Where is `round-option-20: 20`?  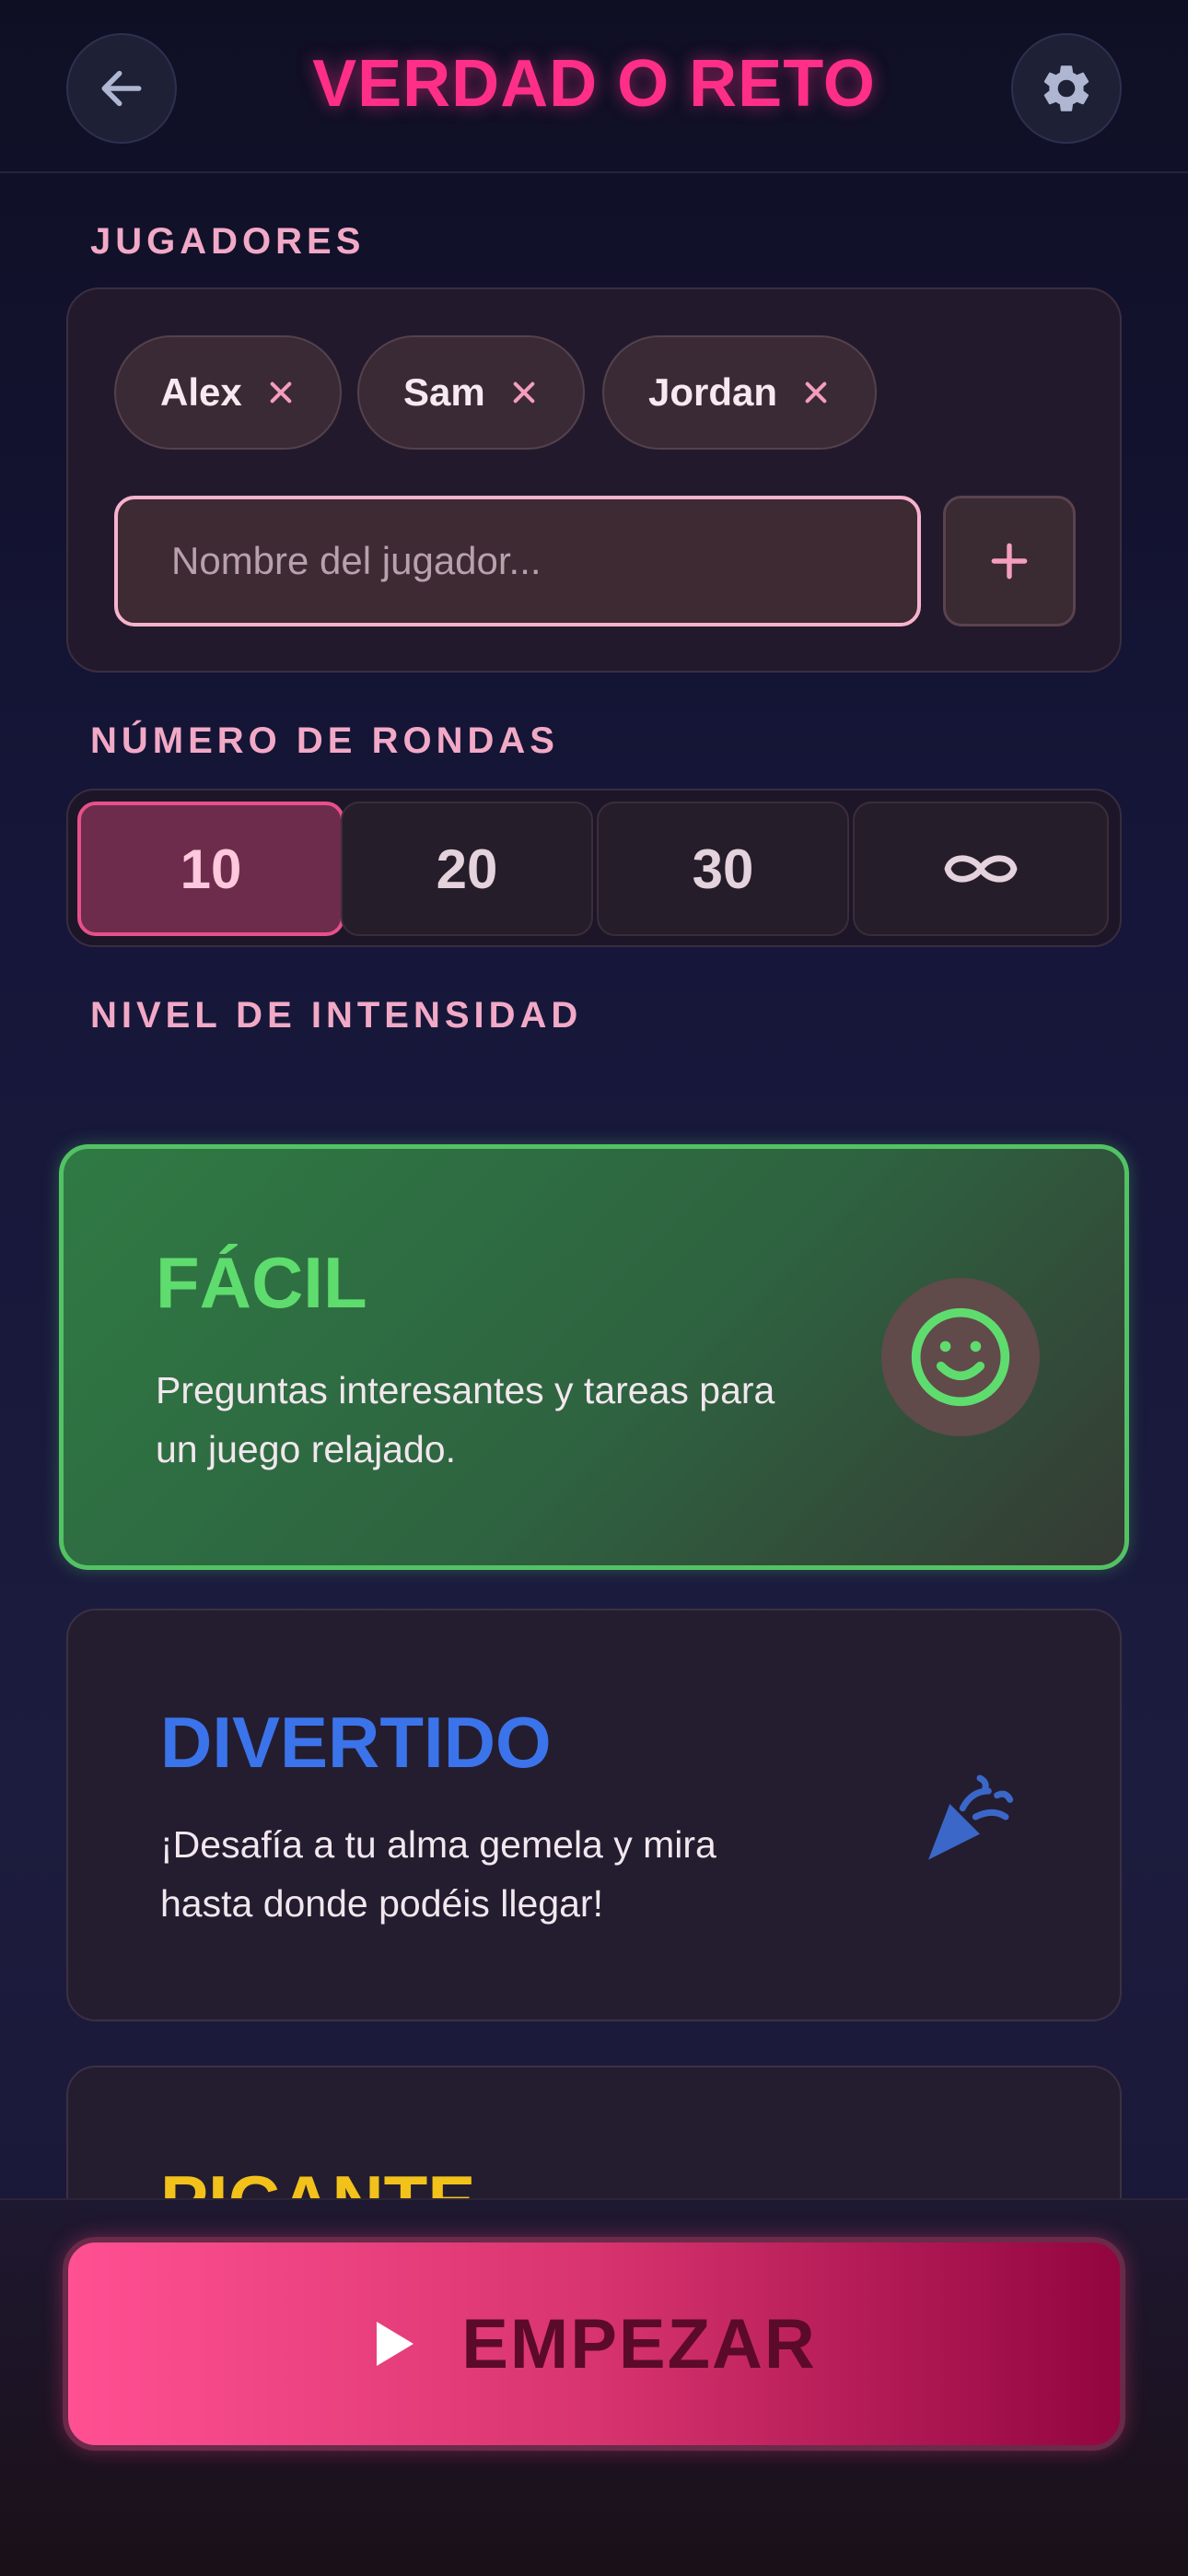 round-option-20: 20 is located at coordinates (467, 869).